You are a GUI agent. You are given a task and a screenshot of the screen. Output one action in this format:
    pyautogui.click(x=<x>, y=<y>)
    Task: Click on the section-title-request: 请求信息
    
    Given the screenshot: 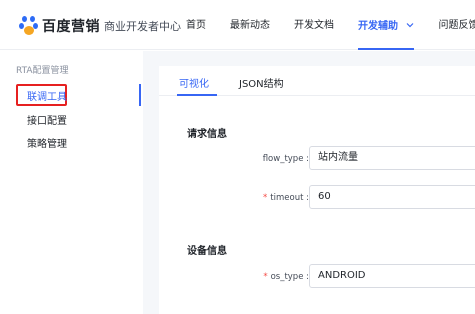 What is the action you would take?
    pyautogui.click(x=207, y=134)
    